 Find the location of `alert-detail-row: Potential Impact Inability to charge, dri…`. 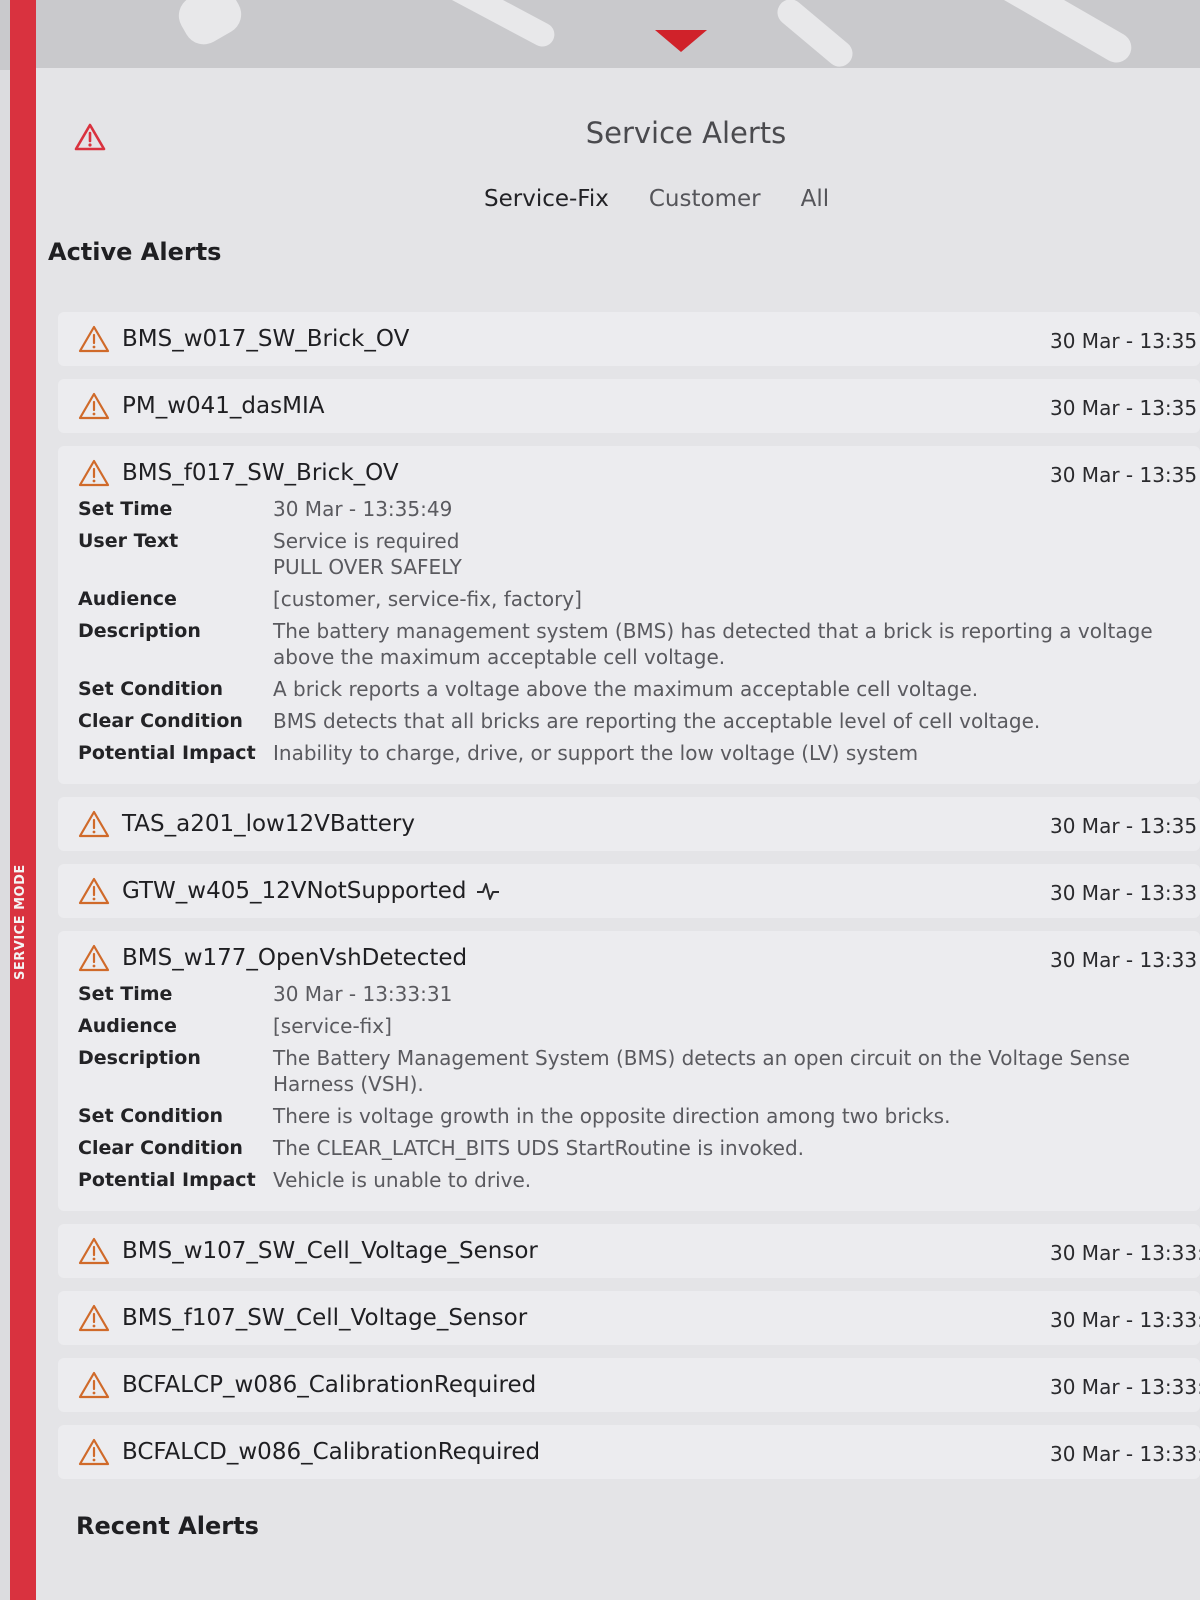

alert-detail-row: Potential Impact Inability to charge, dri… is located at coordinates (639, 753).